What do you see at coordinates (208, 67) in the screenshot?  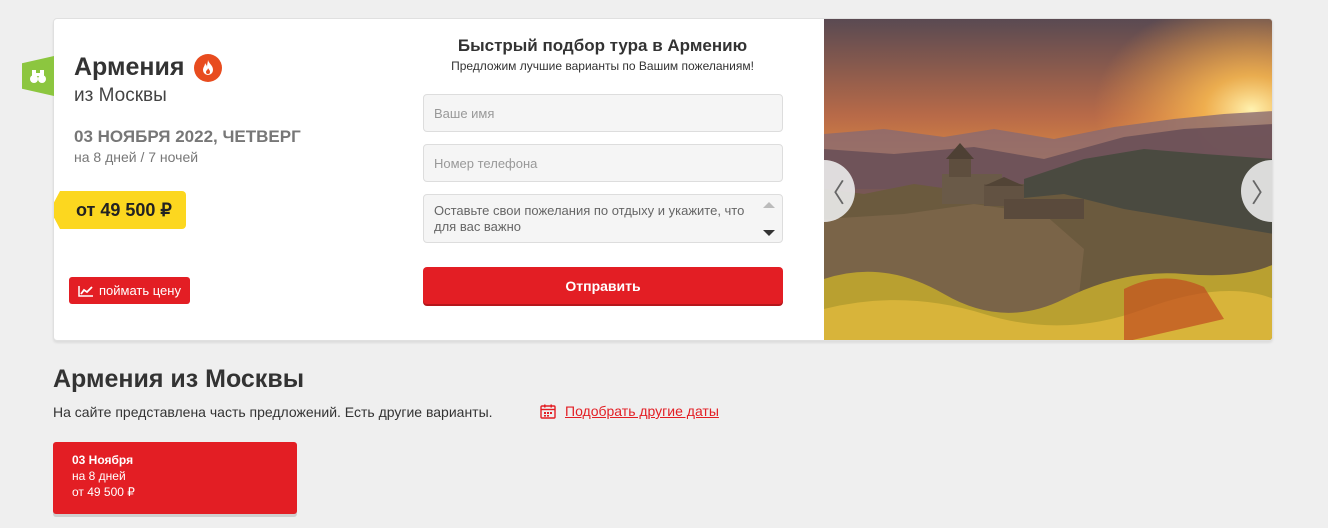 I see `fire-icon` at bounding box center [208, 67].